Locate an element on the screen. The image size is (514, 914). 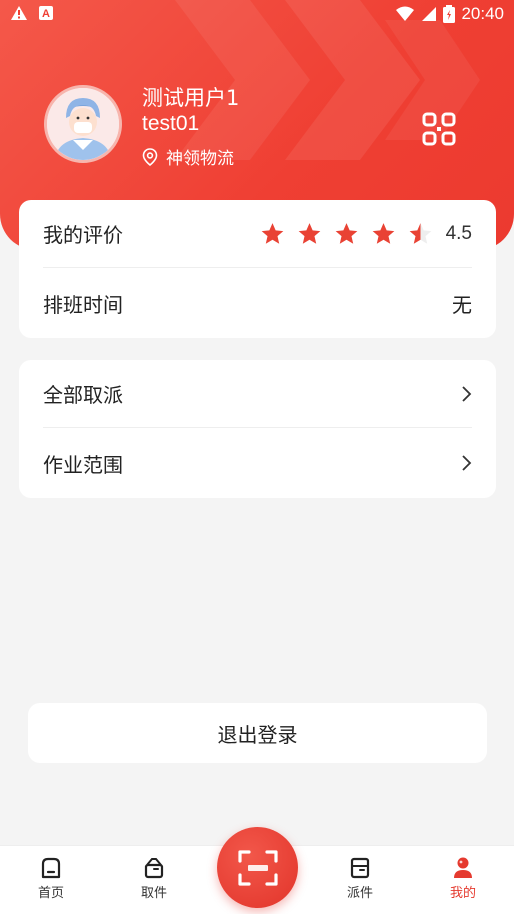
menu-item-label: 全部取派 is located at coordinates (83, 395).